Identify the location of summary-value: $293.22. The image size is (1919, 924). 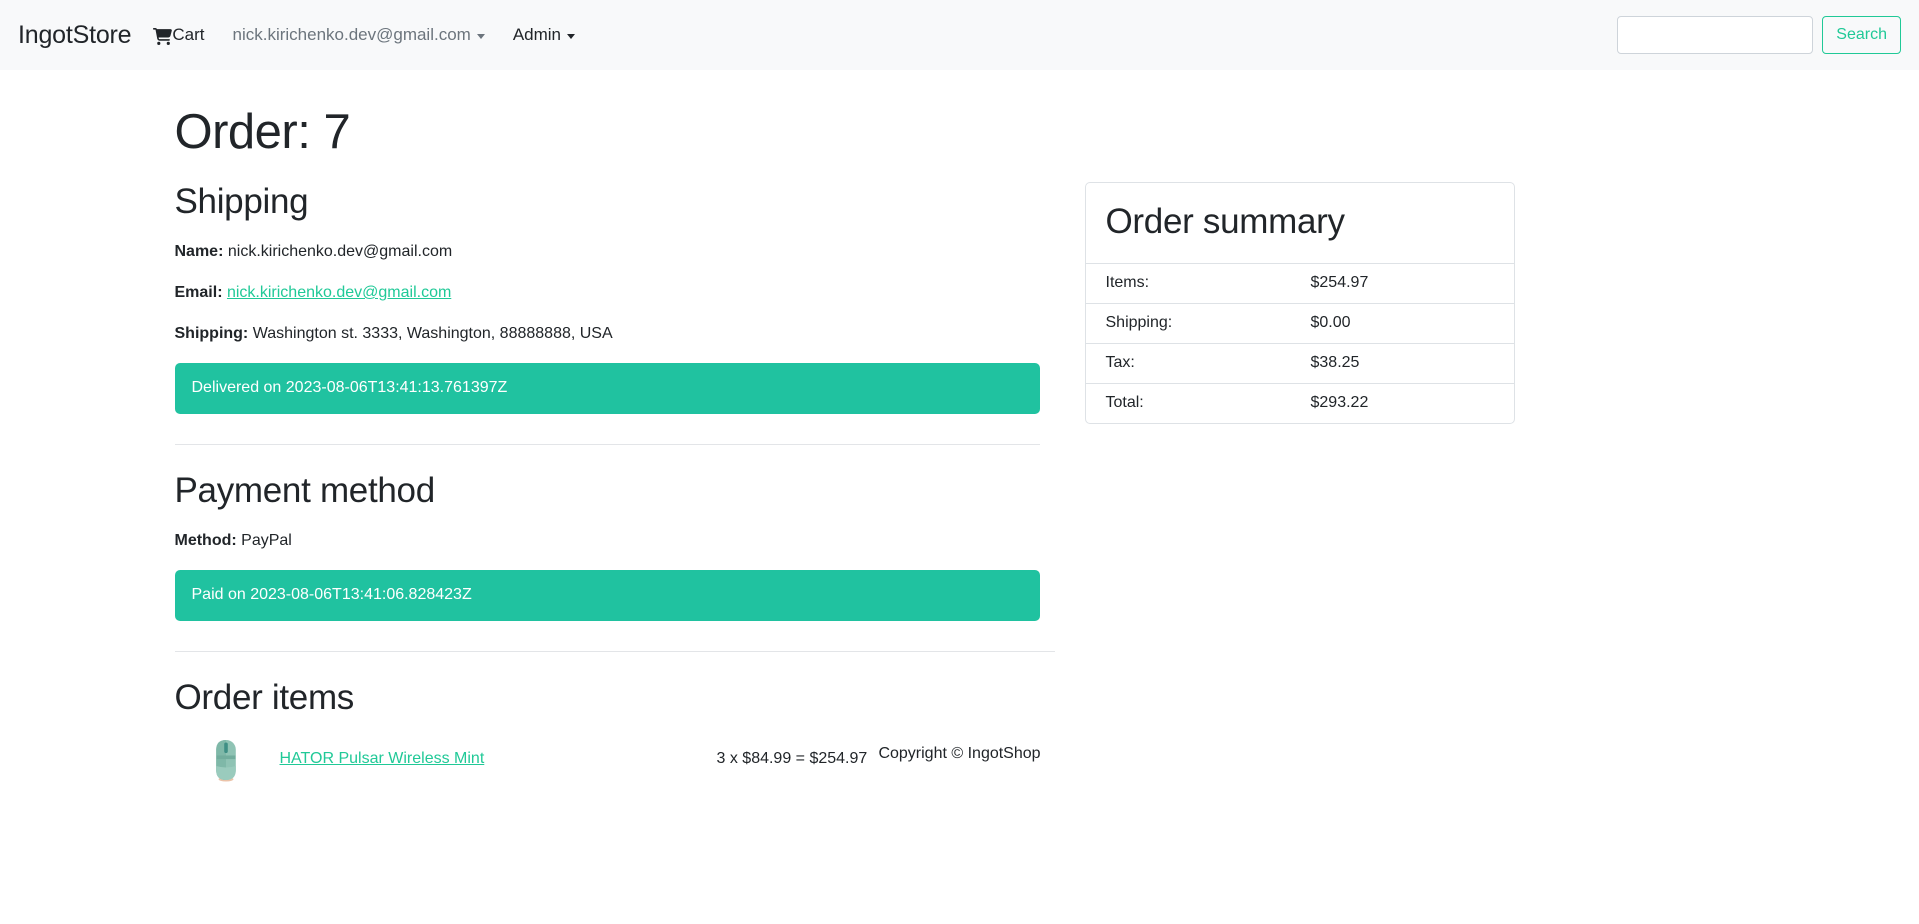
(1339, 402).